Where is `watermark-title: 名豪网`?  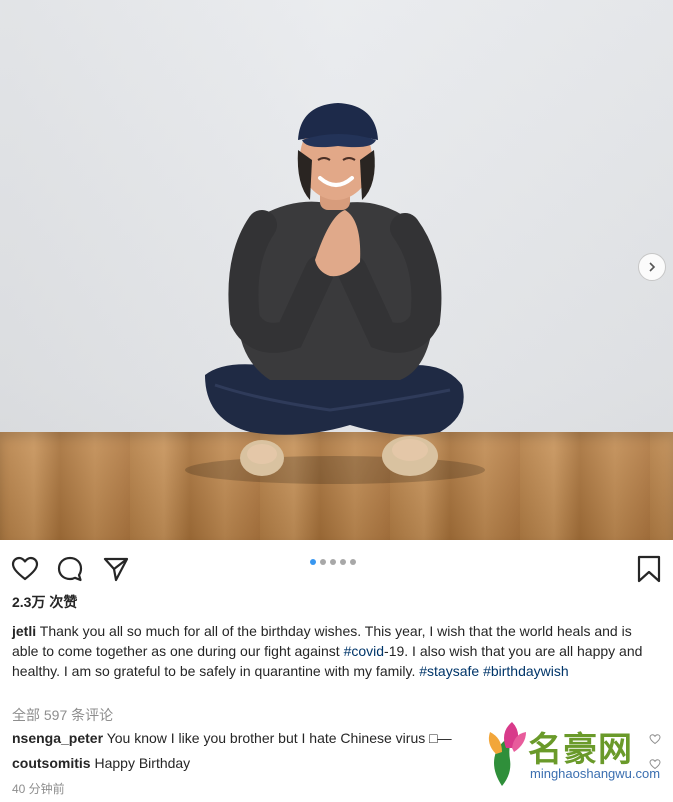 watermark-title: 名豪网 is located at coordinates (580, 750).